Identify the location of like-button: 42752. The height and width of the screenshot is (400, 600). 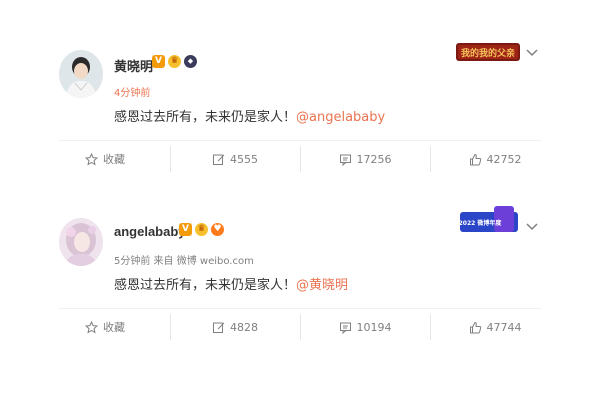
(495, 159).